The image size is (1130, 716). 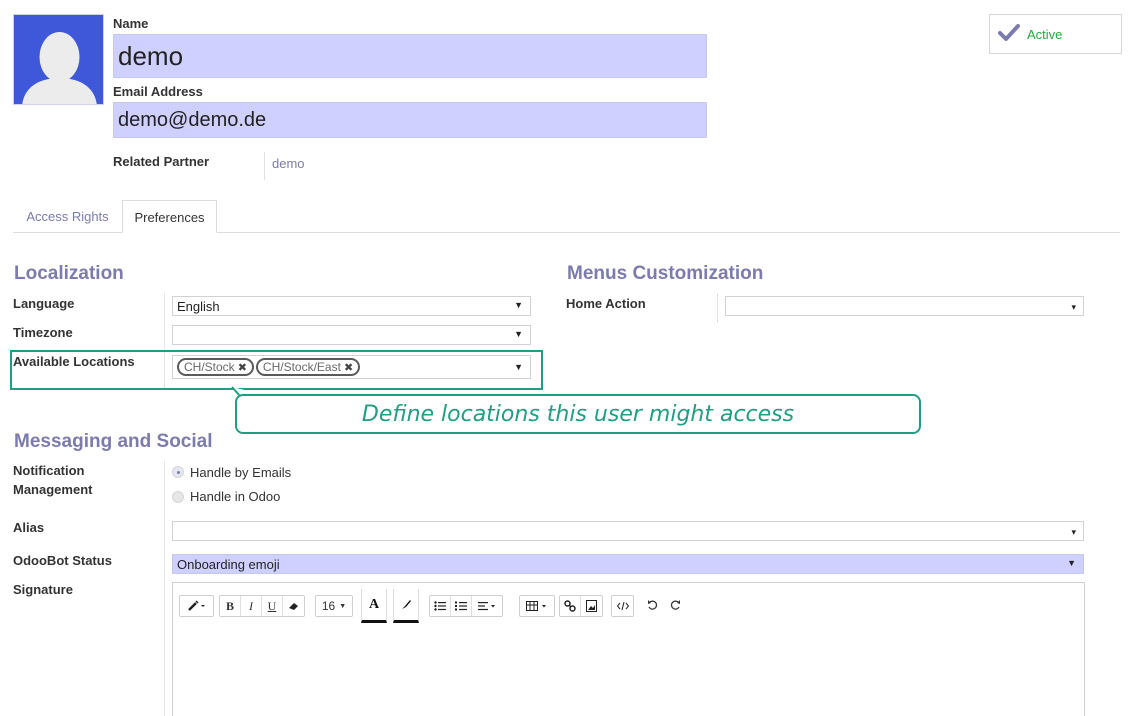 I want to click on code-icon, so click(x=622, y=606).